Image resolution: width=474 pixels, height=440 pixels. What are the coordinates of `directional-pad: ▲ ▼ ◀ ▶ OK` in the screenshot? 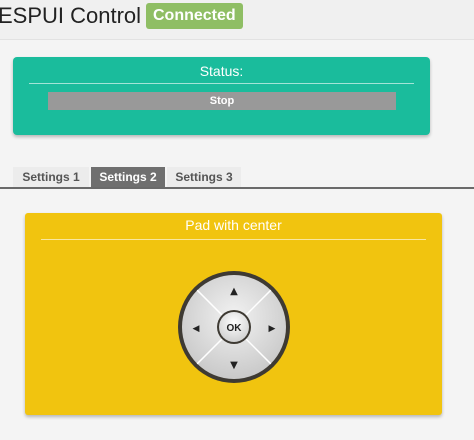 It's located at (234, 327).